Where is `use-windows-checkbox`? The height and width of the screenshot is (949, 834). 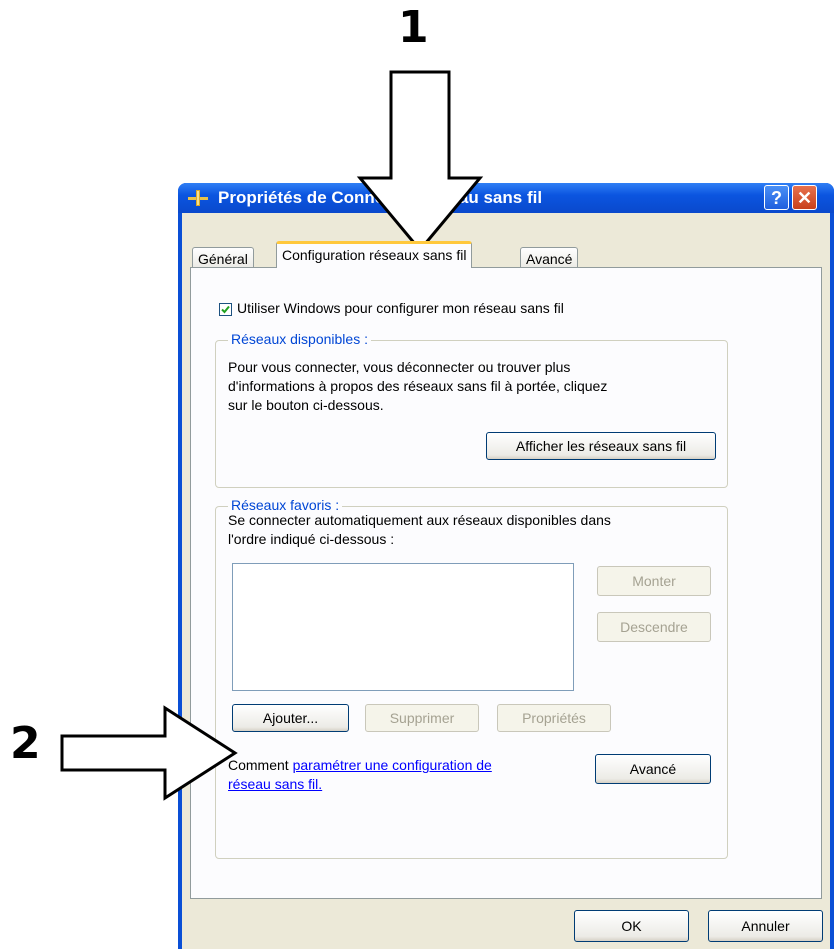 use-windows-checkbox is located at coordinates (225, 309).